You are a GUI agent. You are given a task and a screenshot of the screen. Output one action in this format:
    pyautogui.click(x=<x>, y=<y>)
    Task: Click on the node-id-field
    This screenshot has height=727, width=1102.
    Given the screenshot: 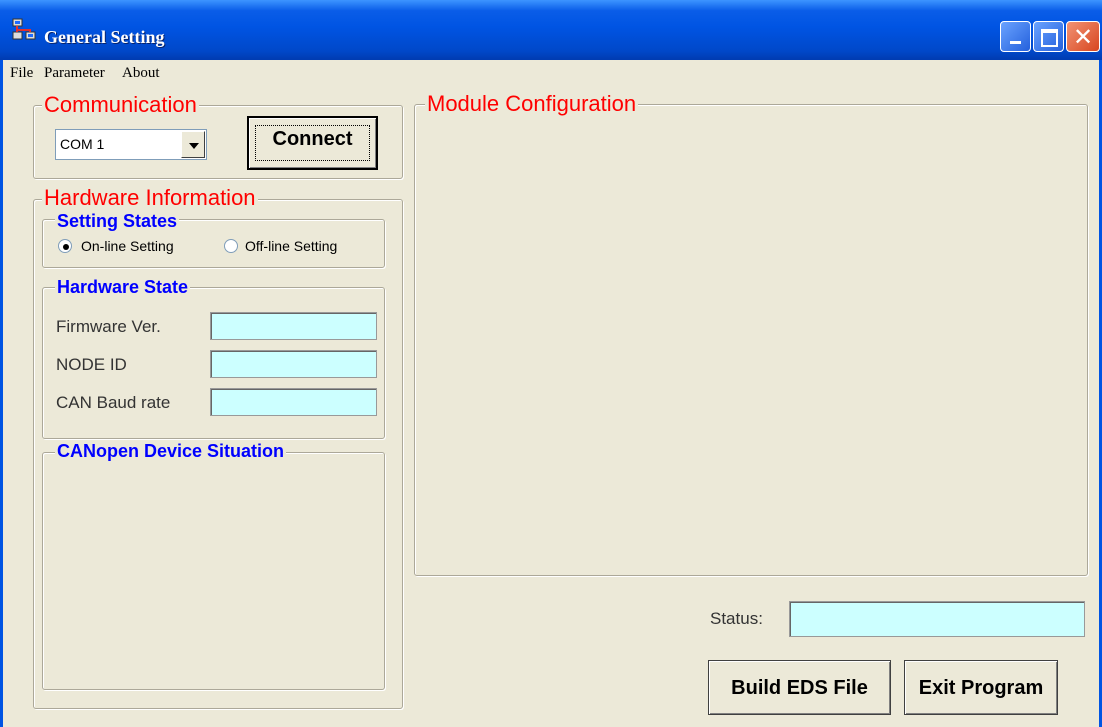 What is the action you would take?
    pyautogui.click(x=293, y=364)
    